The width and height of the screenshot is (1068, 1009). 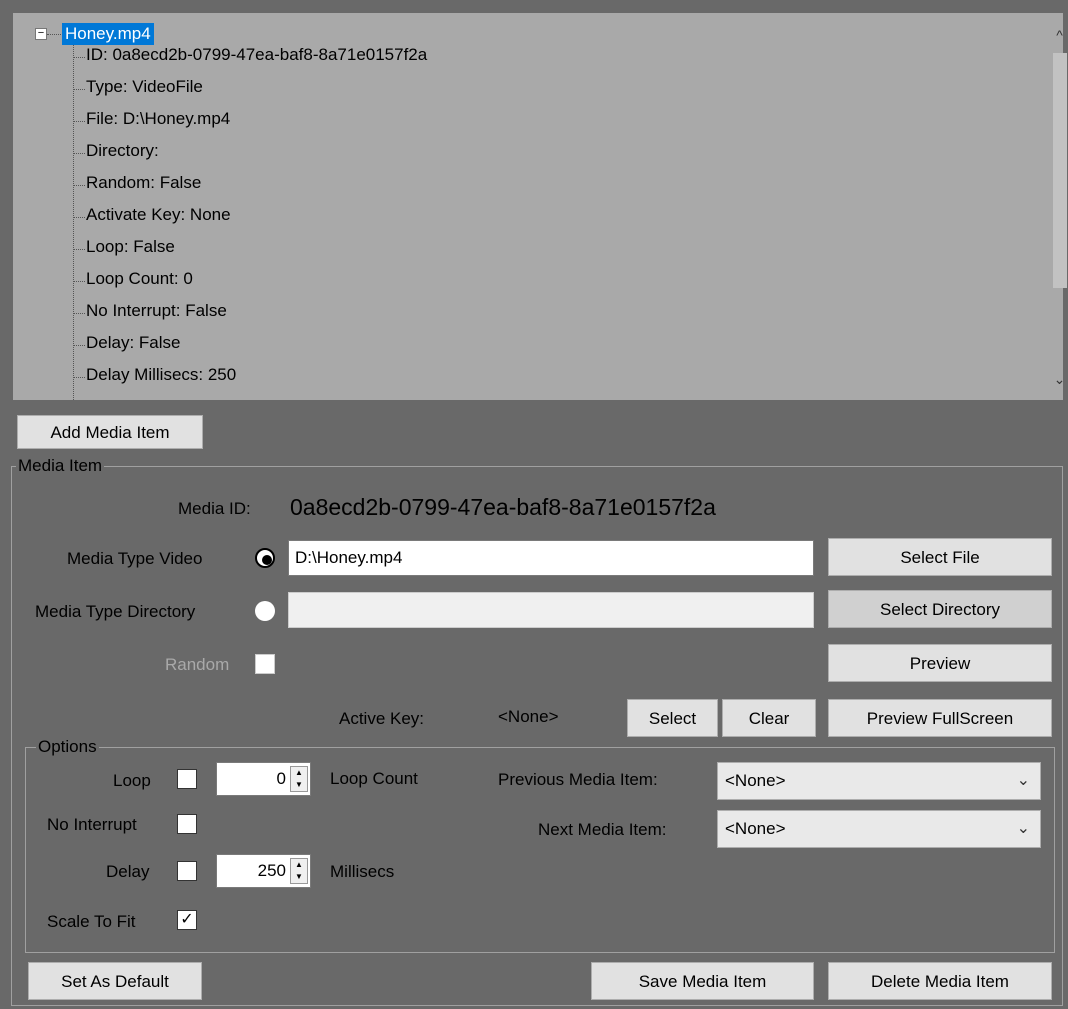 I want to click on media-id-value: 0a8ecd2b-0799-47ea-baf8-8a71e0157f2a, so click(x=503, y=507).